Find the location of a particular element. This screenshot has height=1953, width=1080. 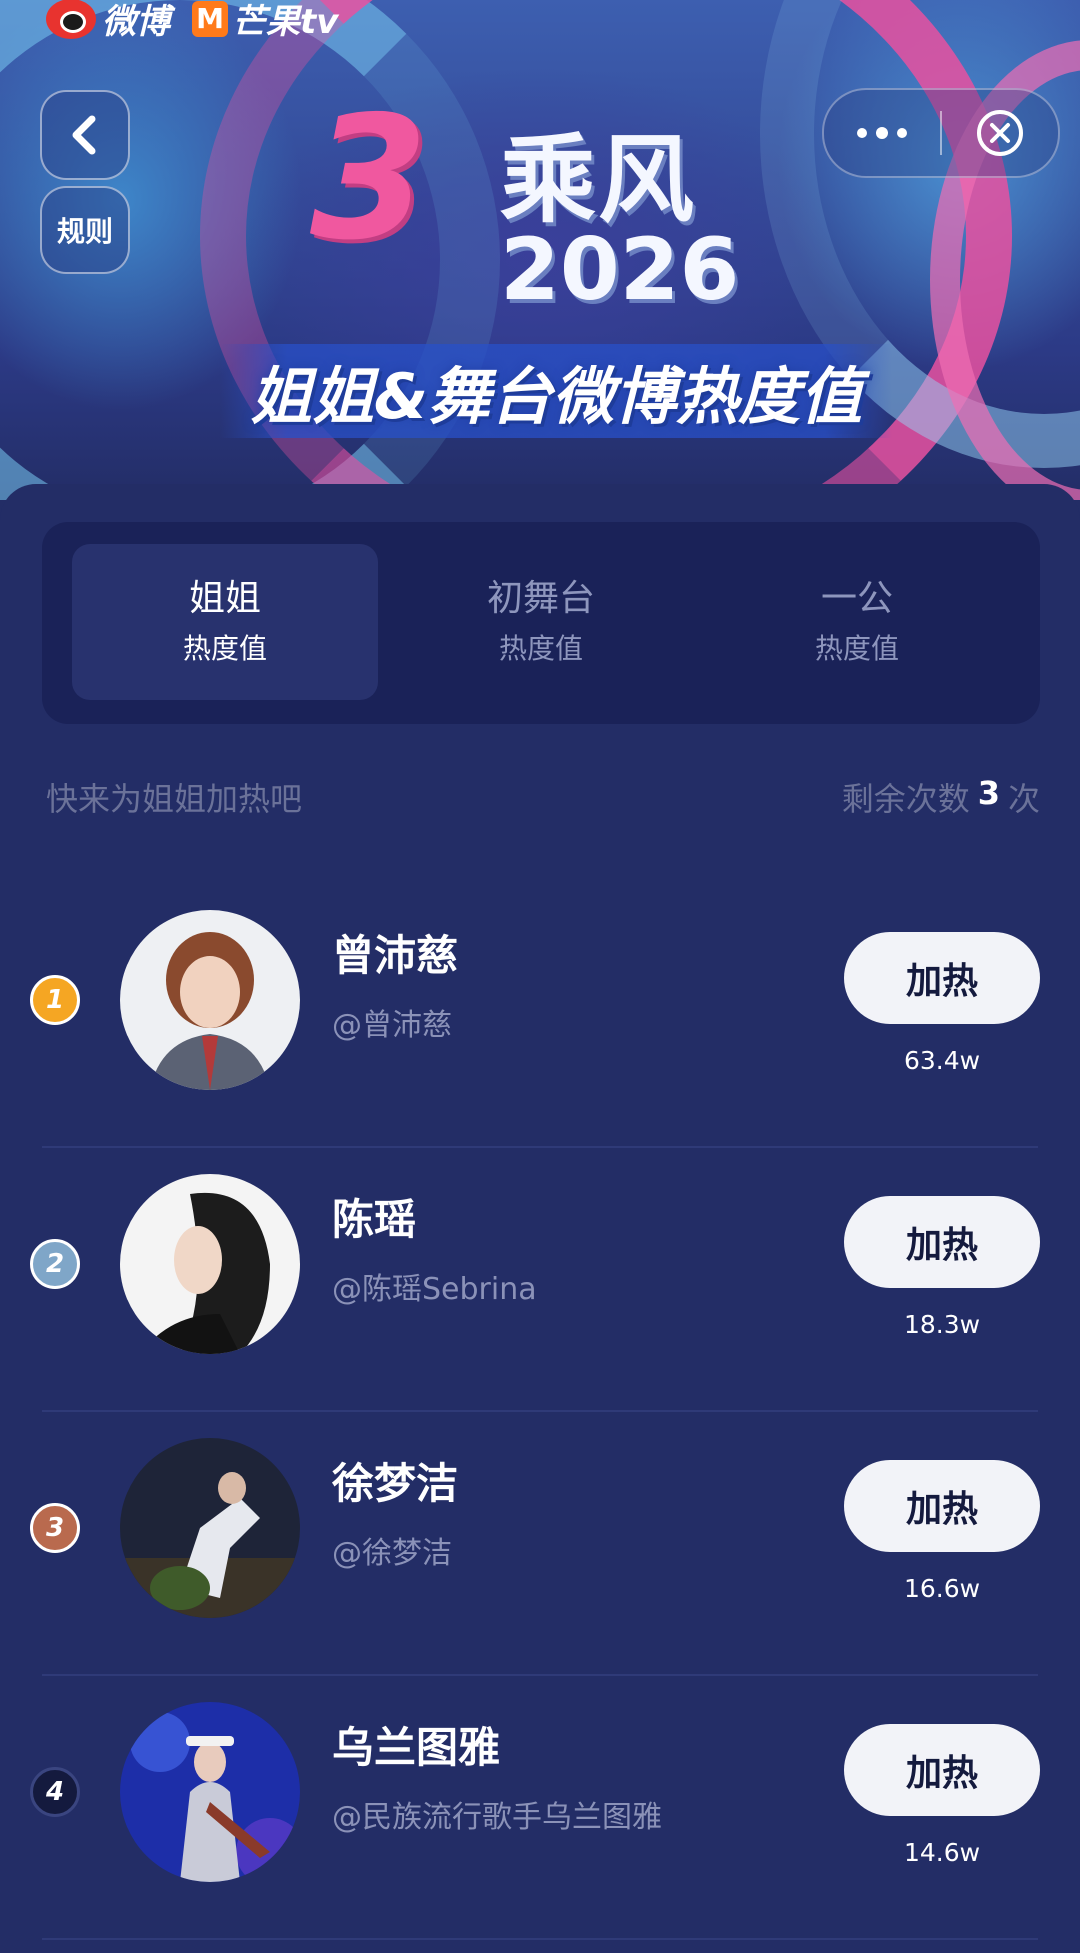

weibo-handle: @民族流行歌手乌兰图雅 is located at coordinates (497, 1814).